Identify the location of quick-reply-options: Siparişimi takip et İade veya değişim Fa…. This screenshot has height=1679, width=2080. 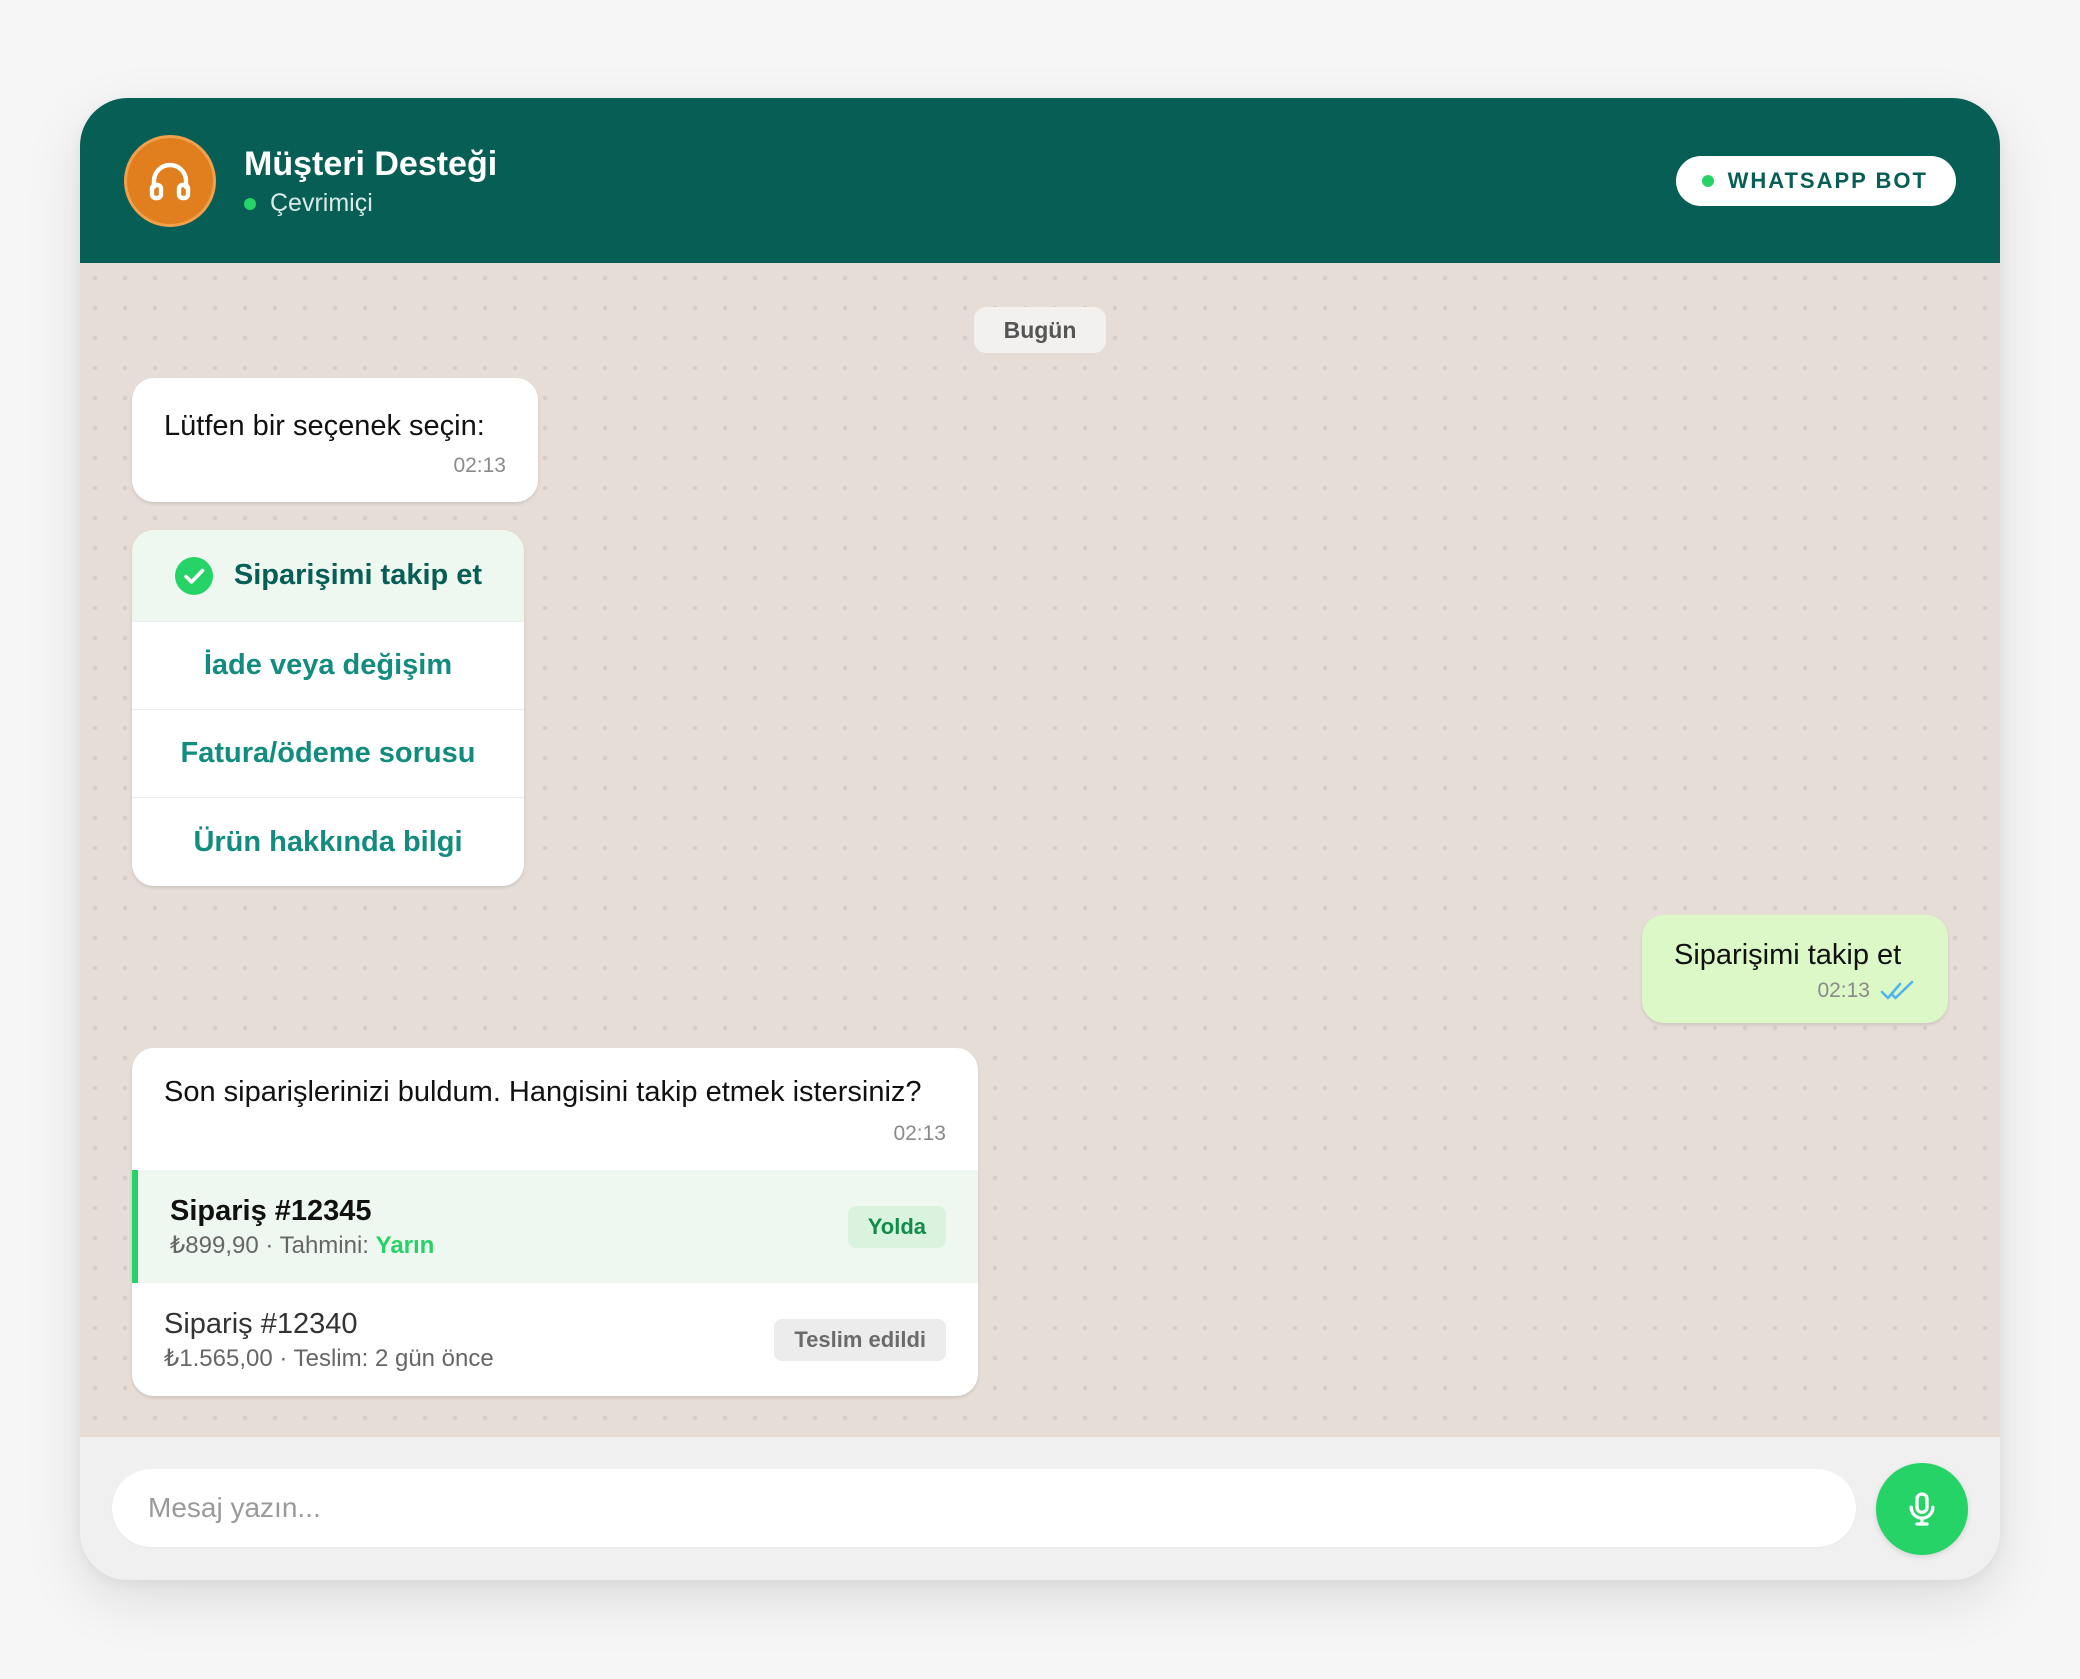
(328, 708).